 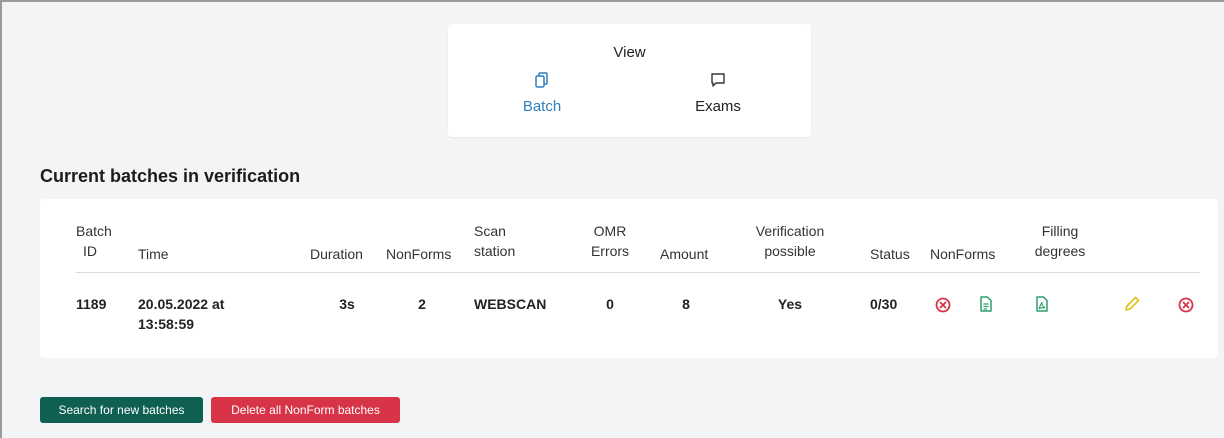 I want to click on header-omr-errors: OMR Errors, so click(x=610, y=241).